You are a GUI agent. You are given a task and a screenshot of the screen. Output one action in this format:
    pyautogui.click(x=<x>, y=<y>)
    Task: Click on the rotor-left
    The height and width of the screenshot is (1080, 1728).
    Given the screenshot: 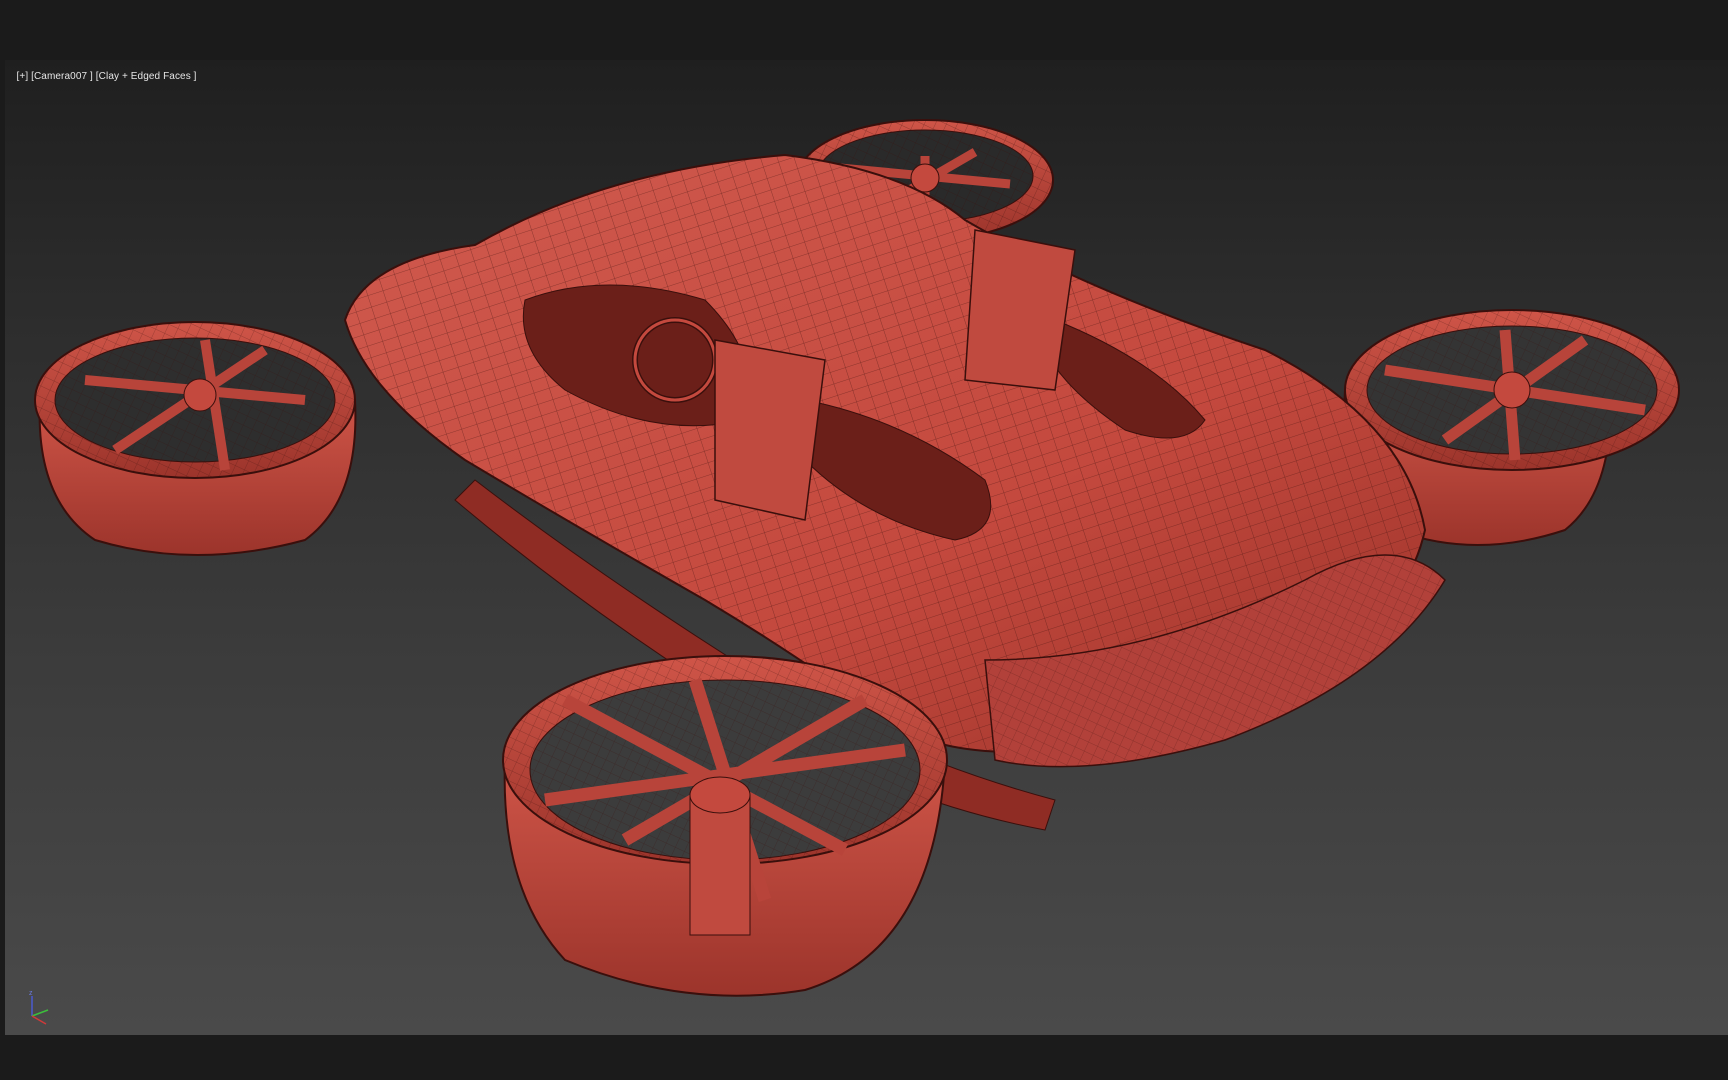 What is the action you would take?
    pyautogui.click(x=195, y=438)
    